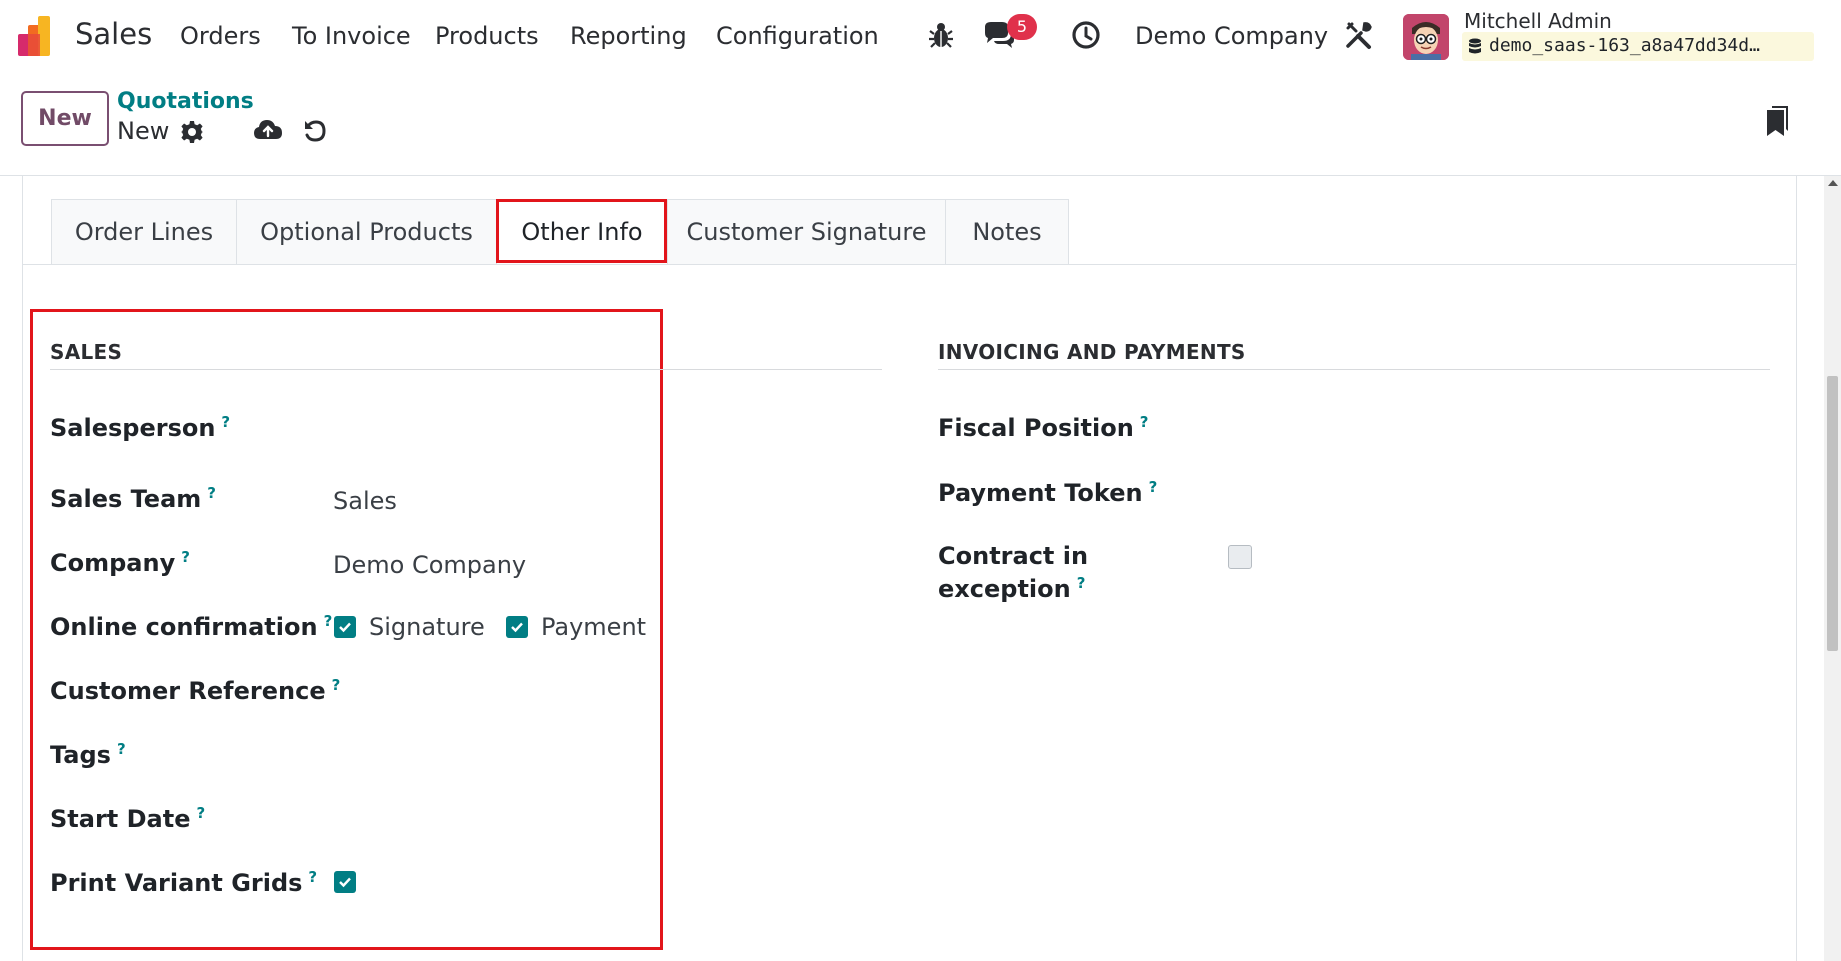  What do you see at coordinates (140, 427) in the screenshot?
I see `salesperson-label: Salesperson?` at bounding box center [140, 427].